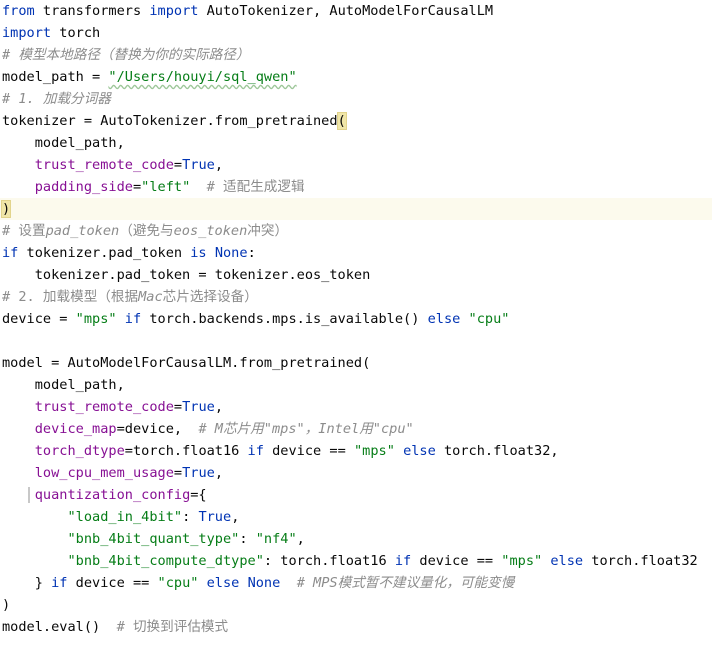 This screenshot has height=647, width=712. I want to click on token: : torch.float16, so click(329, 561).